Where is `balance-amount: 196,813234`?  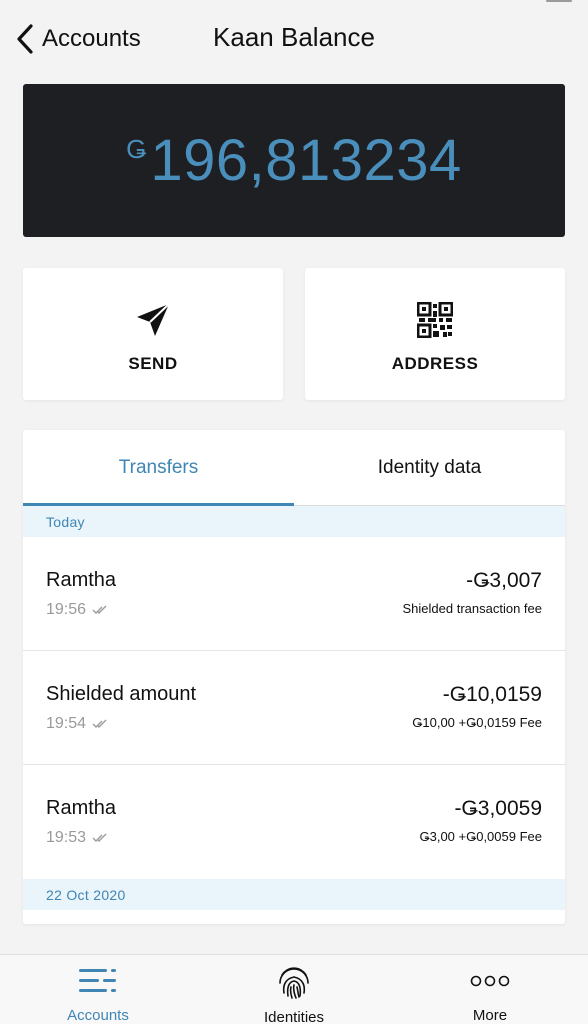
balance-amount: 196,813234 is located at coordinates (306, 160).